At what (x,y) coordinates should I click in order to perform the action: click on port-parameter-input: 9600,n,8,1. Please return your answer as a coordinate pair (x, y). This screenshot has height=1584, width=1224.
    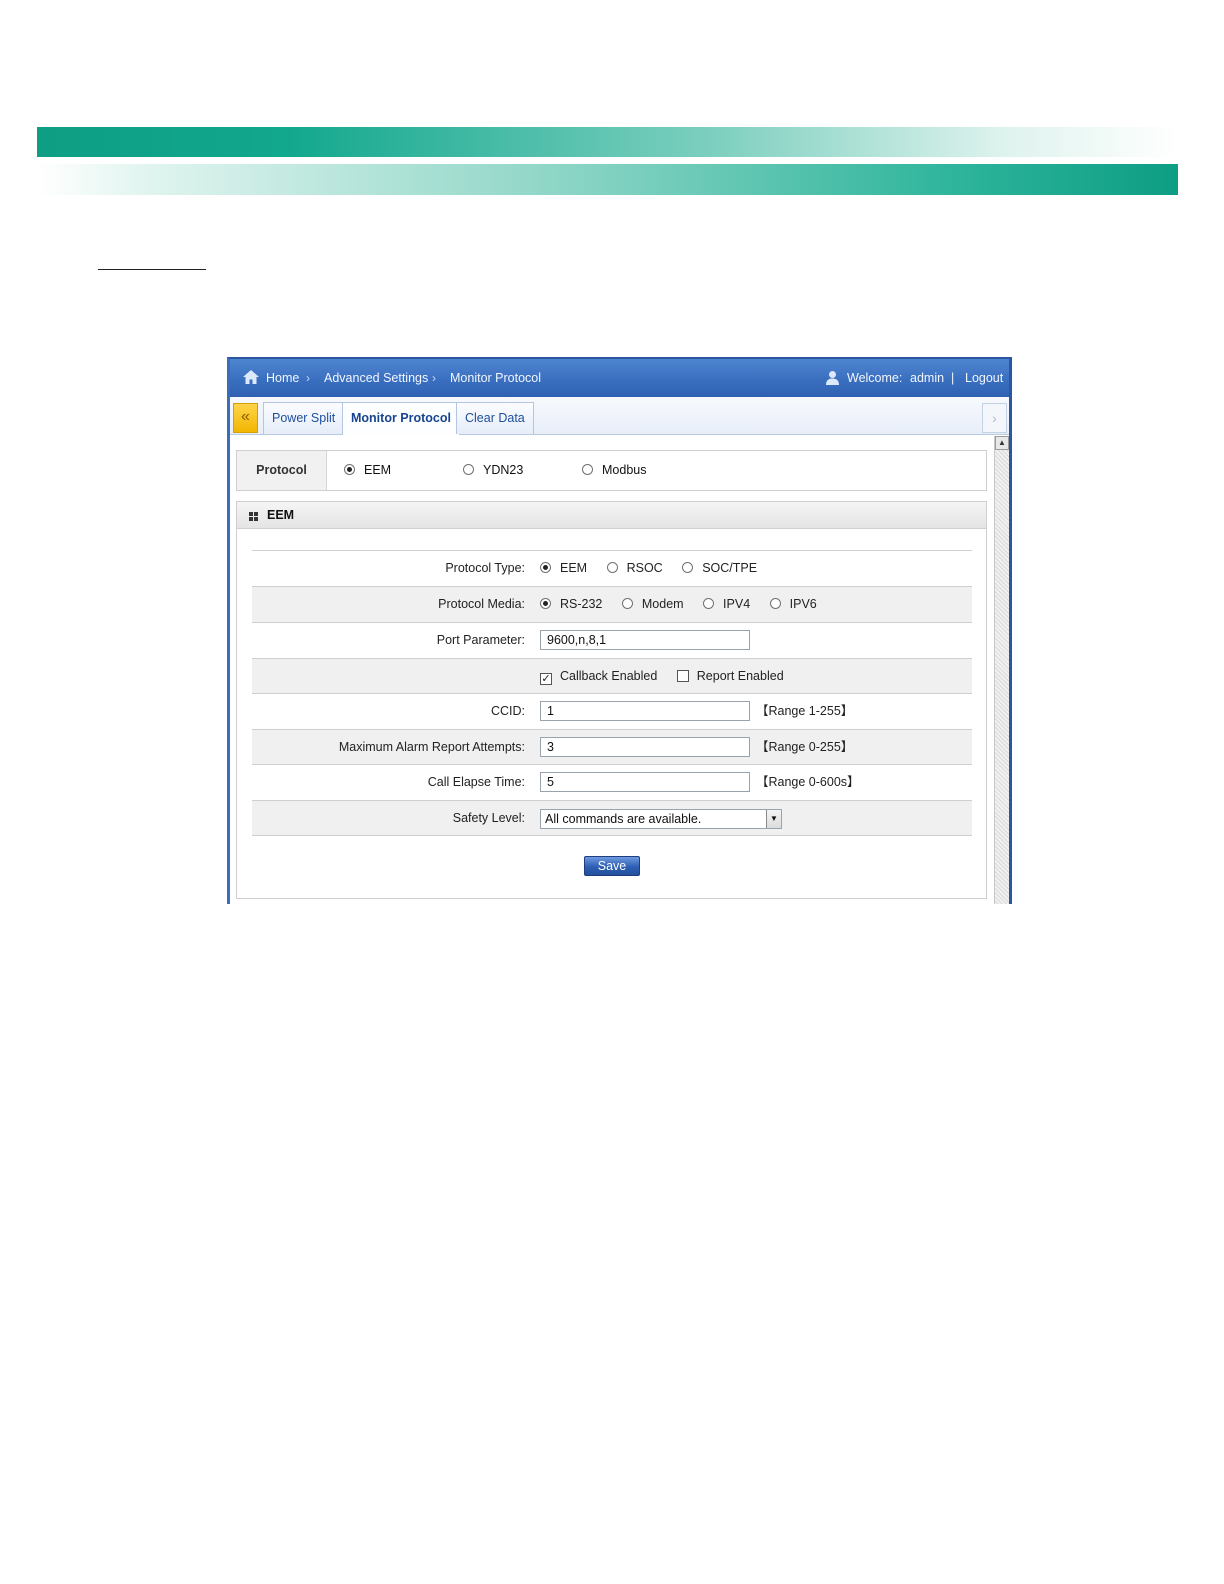
    Looking at the image, I should click on (645, 640).